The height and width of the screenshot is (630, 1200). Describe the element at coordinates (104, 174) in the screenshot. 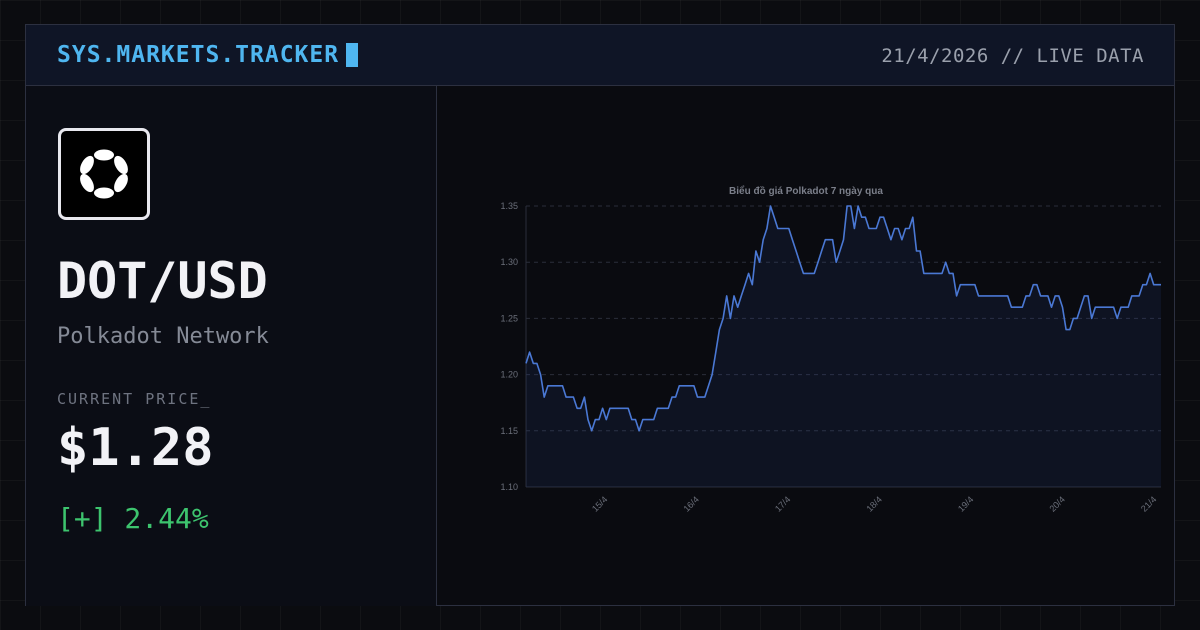

I see `polkadot-logo-icon` at that location.